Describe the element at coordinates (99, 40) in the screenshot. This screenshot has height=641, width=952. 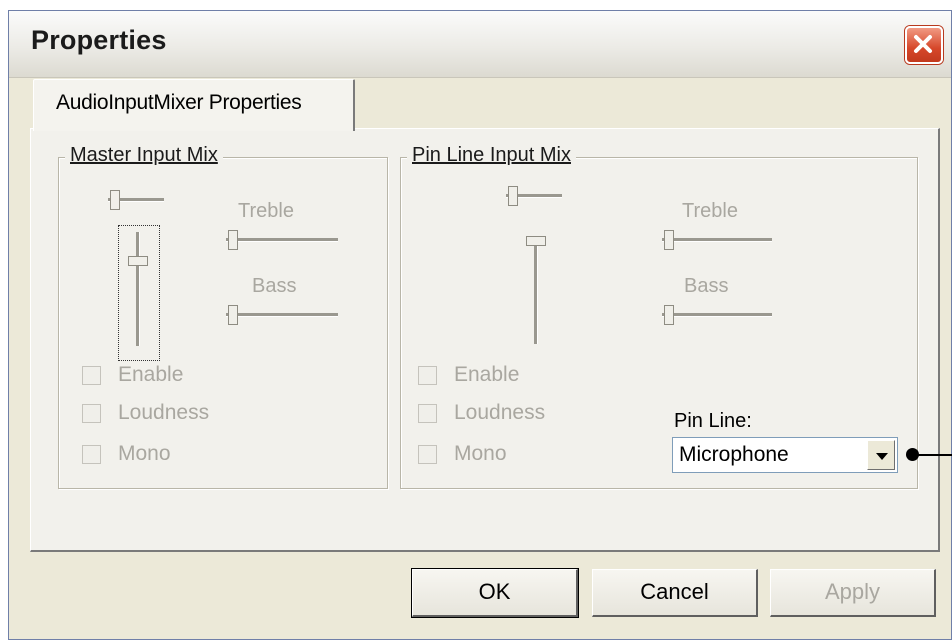
I see `window-title: Properties` at that location.